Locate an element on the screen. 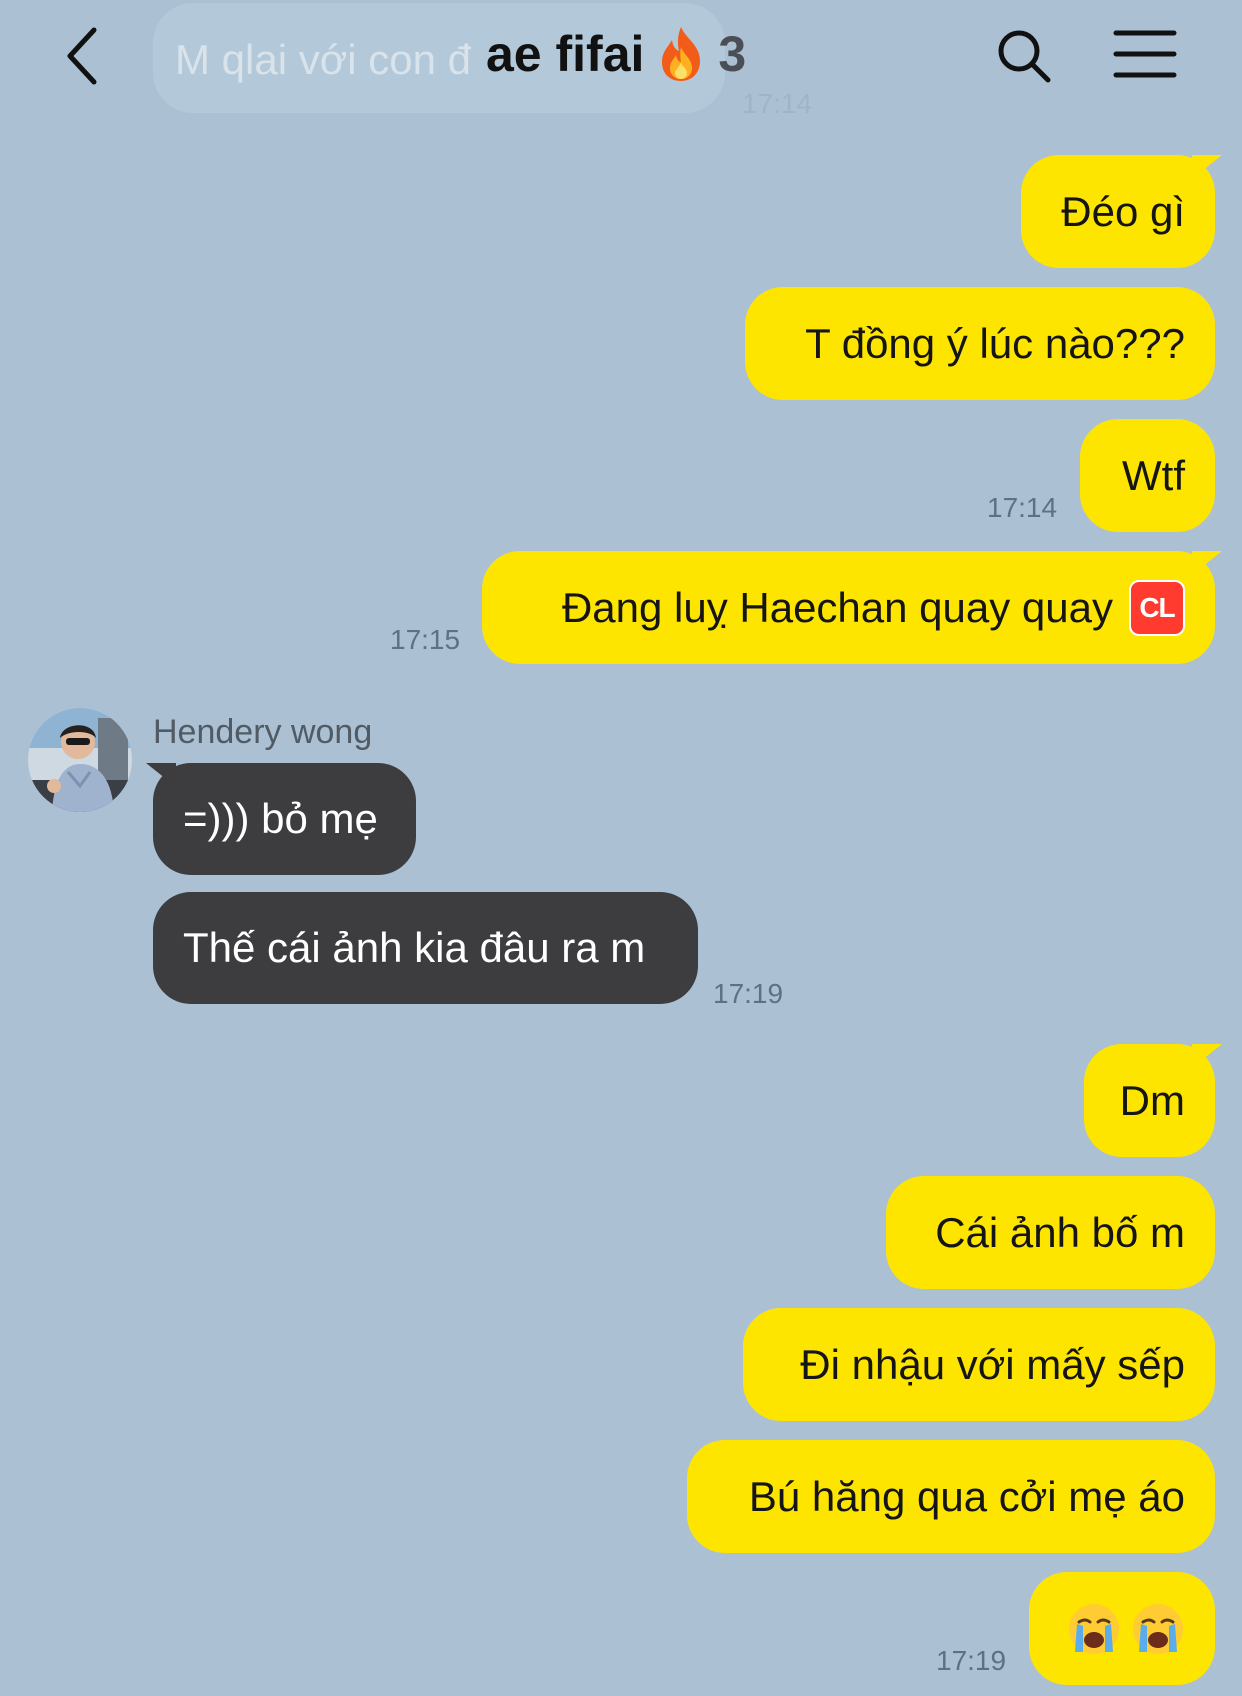 Image resolution: width=1242 pixels, height=1696 pixels. search-icon is located at coordinates (1024, 56).